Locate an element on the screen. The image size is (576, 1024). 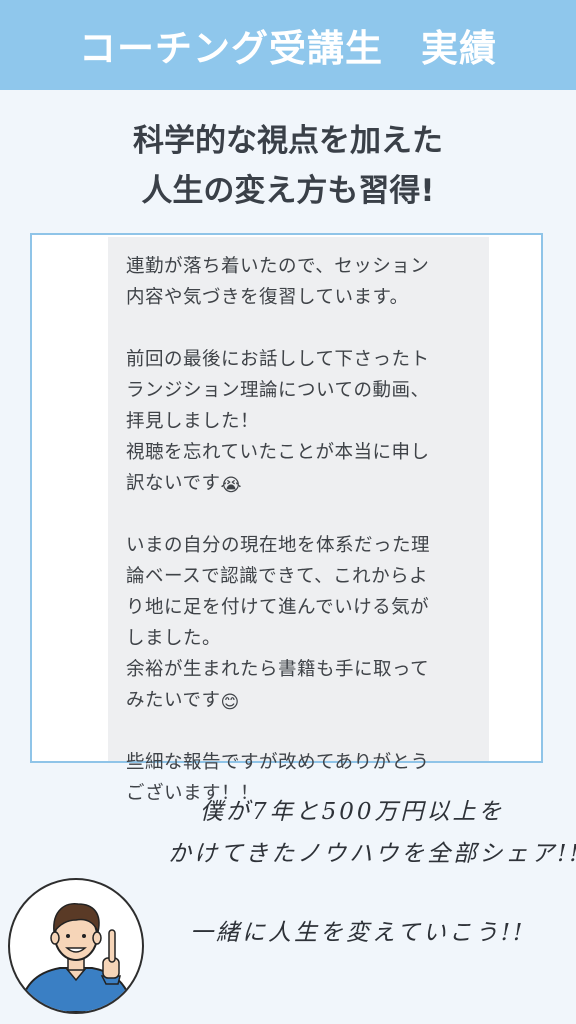
loudly-crying-face-icon: 😭 is located at coordinates (231, 485).